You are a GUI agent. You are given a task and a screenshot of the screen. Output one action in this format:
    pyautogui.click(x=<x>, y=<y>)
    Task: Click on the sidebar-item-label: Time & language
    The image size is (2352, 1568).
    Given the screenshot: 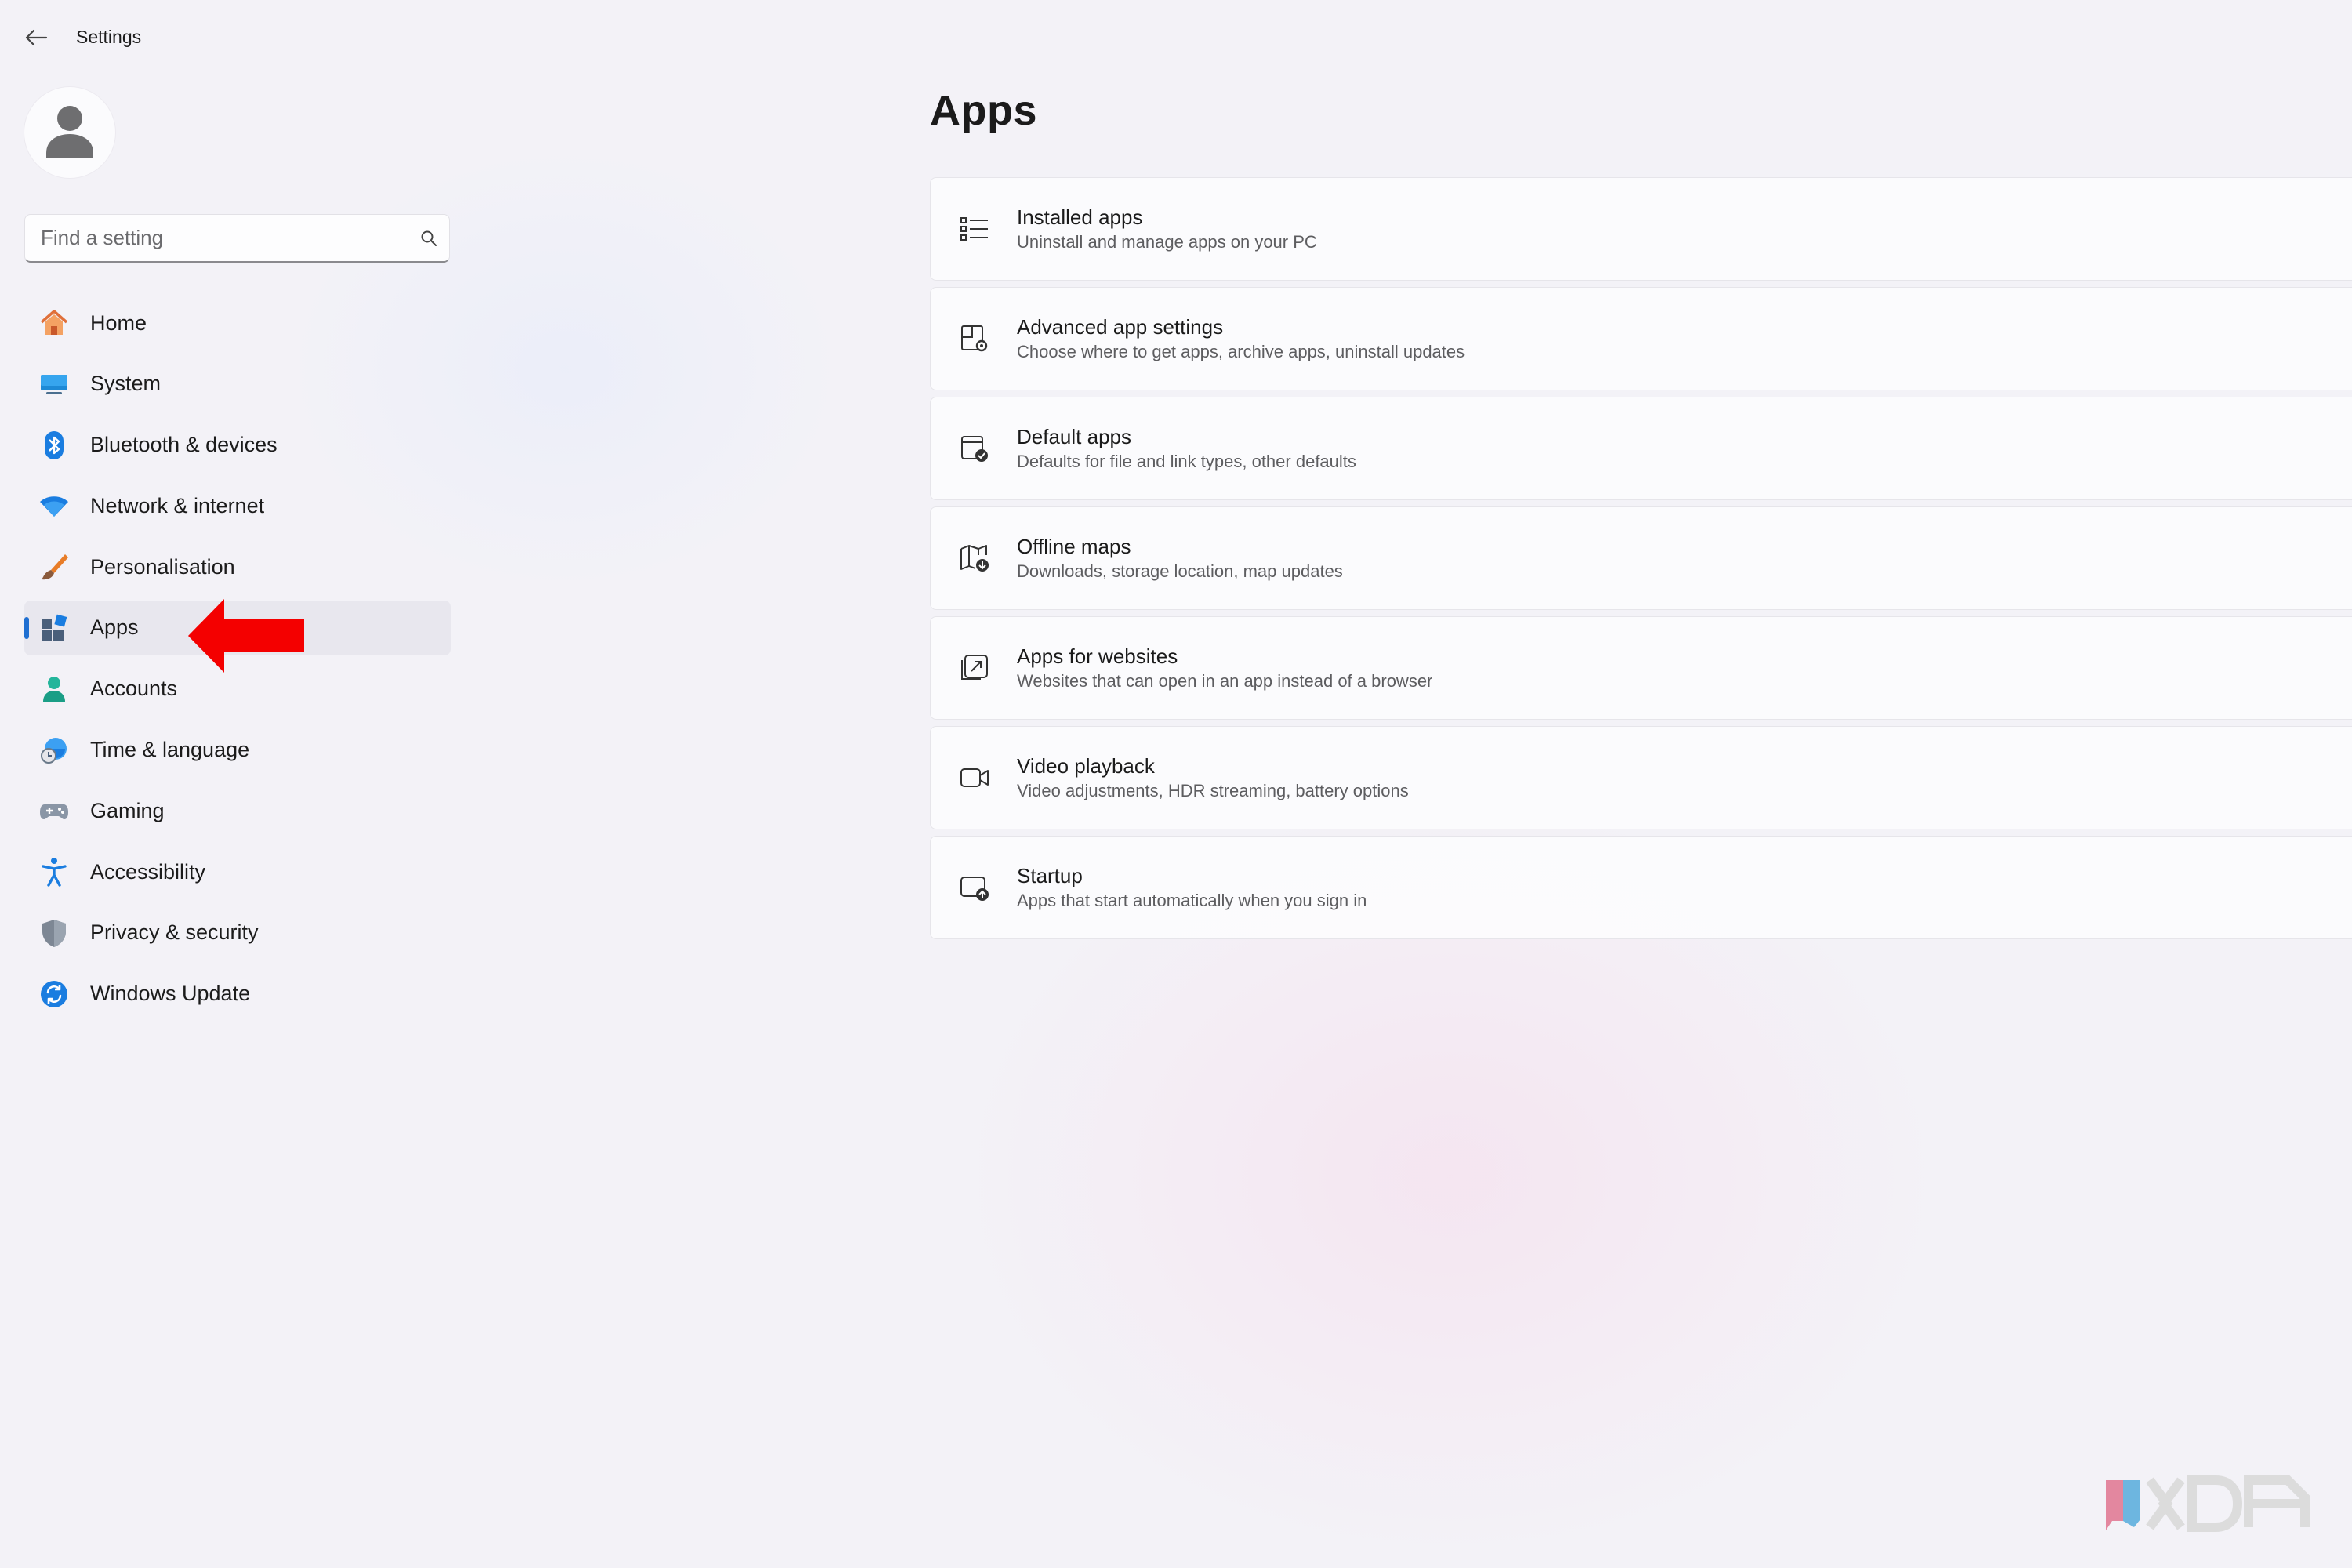 What is the action you would take?
    pyautogui.click(x=170, y=750)
    